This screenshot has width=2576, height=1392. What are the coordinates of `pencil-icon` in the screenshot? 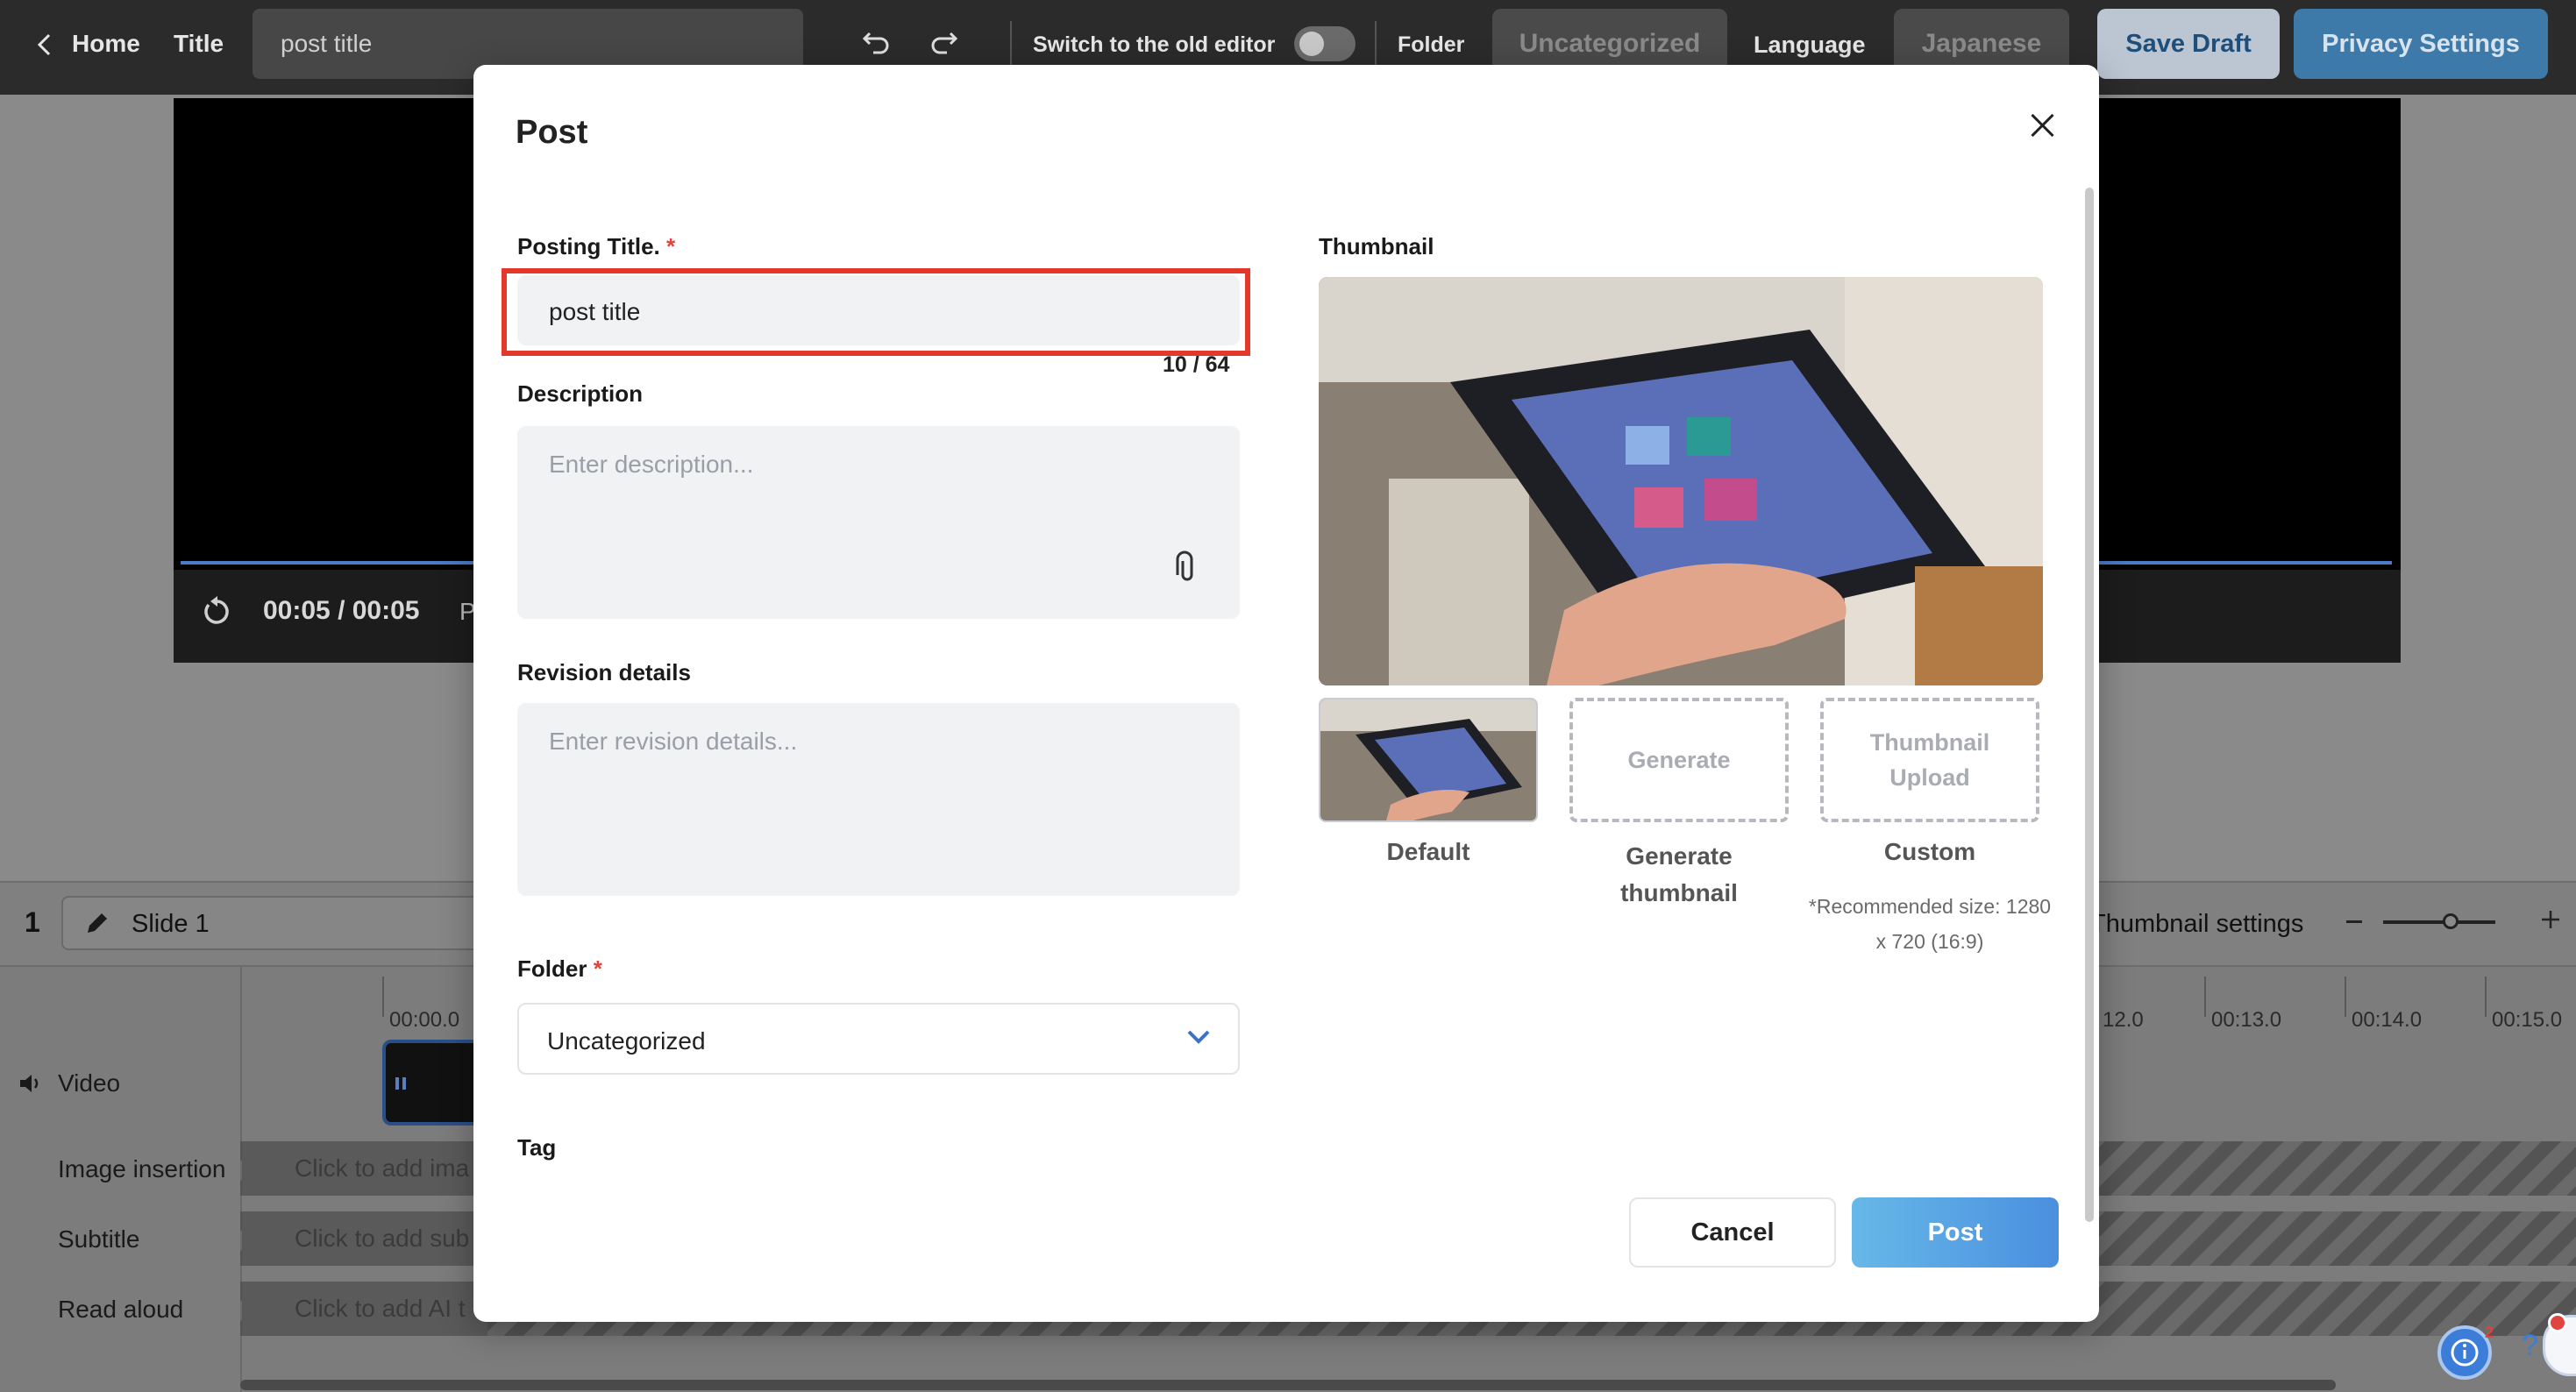 It's located at (97, 923).